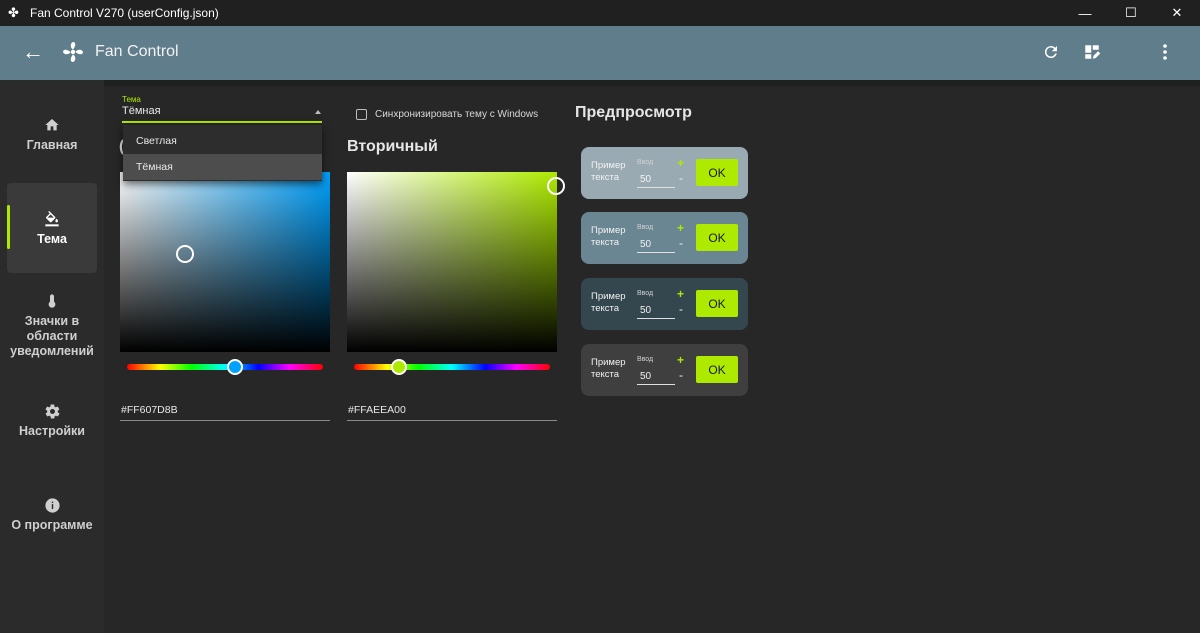 The height and width of the screenshot is (633, 1200). Describe the element at coordinates (452, 262) in the screenshot. I see `secondary-square-shade` at that location.